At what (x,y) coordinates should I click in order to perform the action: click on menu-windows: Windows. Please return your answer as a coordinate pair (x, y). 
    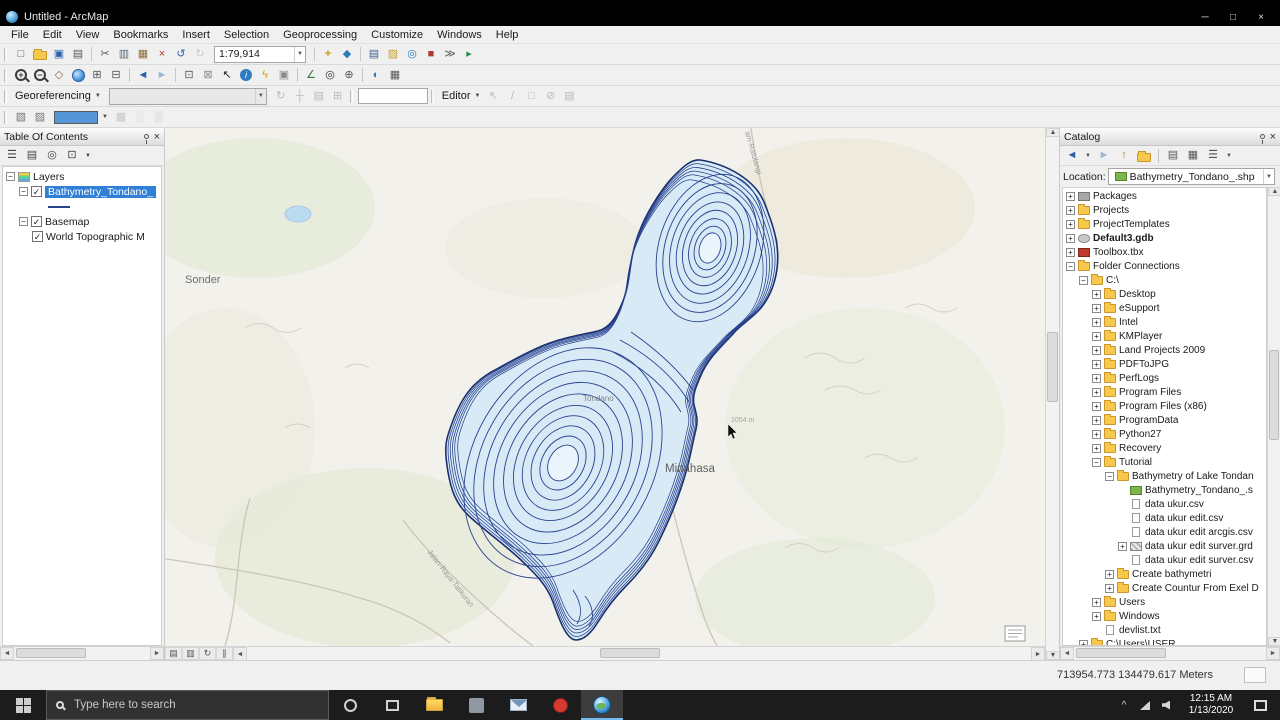
    Looking at the image, I should click on (459, 35).